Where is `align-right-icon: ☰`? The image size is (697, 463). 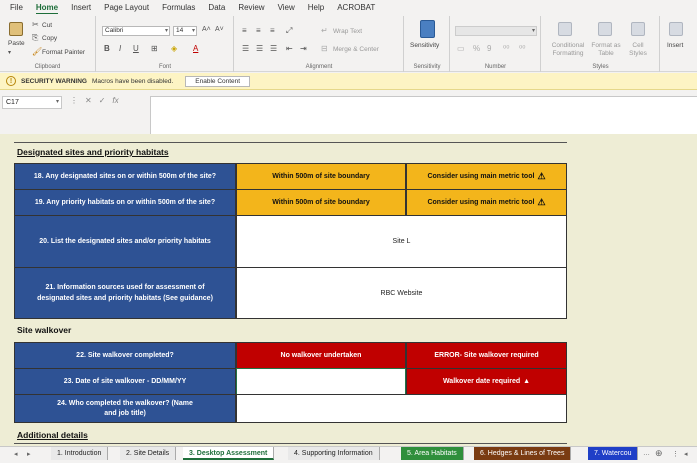
align-right-icon: ☰ is located at coordinates (273, 48).